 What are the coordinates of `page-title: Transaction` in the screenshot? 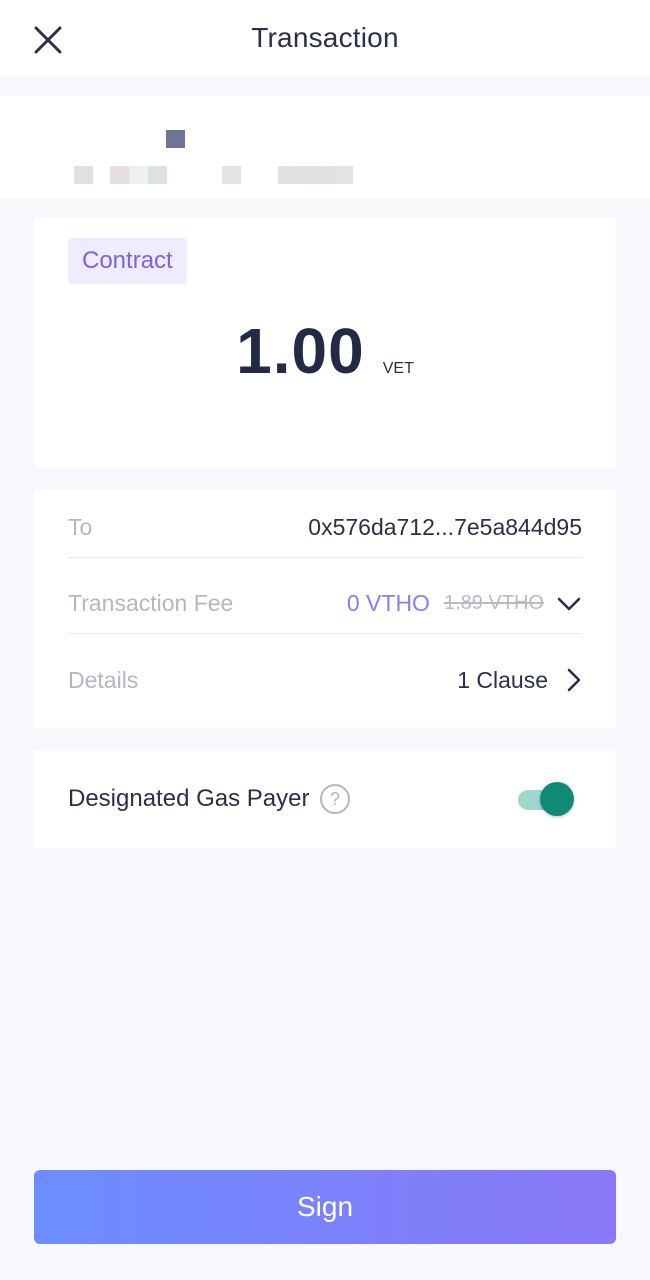 It's located at (325, 37).